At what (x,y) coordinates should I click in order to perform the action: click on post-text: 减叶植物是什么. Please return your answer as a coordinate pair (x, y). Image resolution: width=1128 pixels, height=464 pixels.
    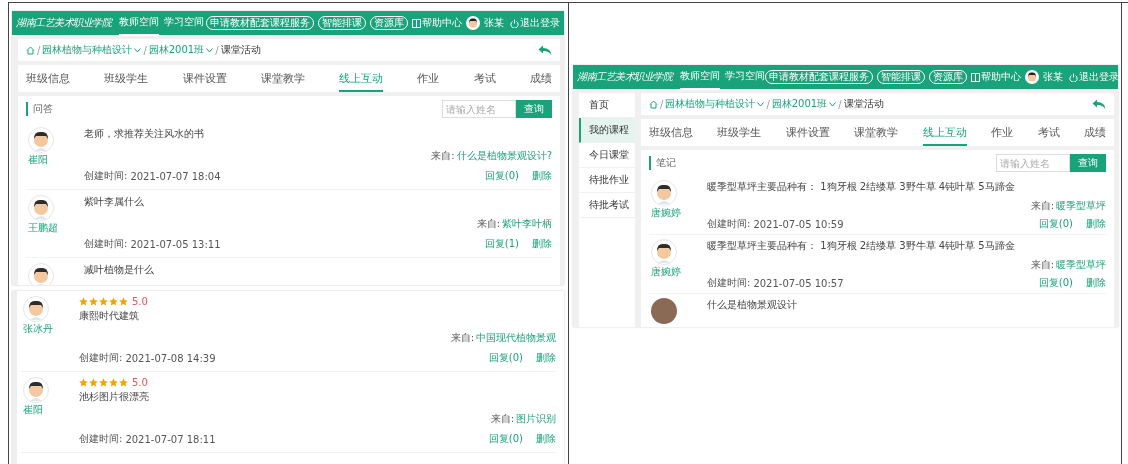
    Looking at the image, I should click on (119, 270).